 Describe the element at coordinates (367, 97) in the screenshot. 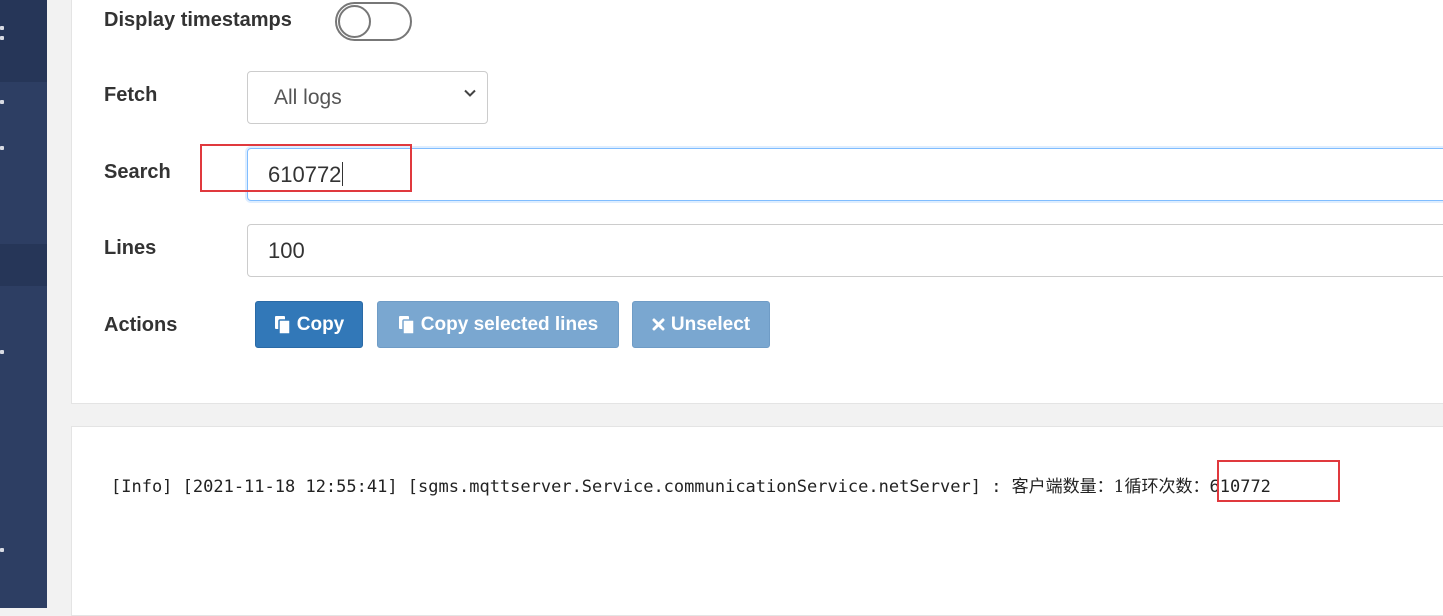

I see `fetch-select: All logs` at that location.